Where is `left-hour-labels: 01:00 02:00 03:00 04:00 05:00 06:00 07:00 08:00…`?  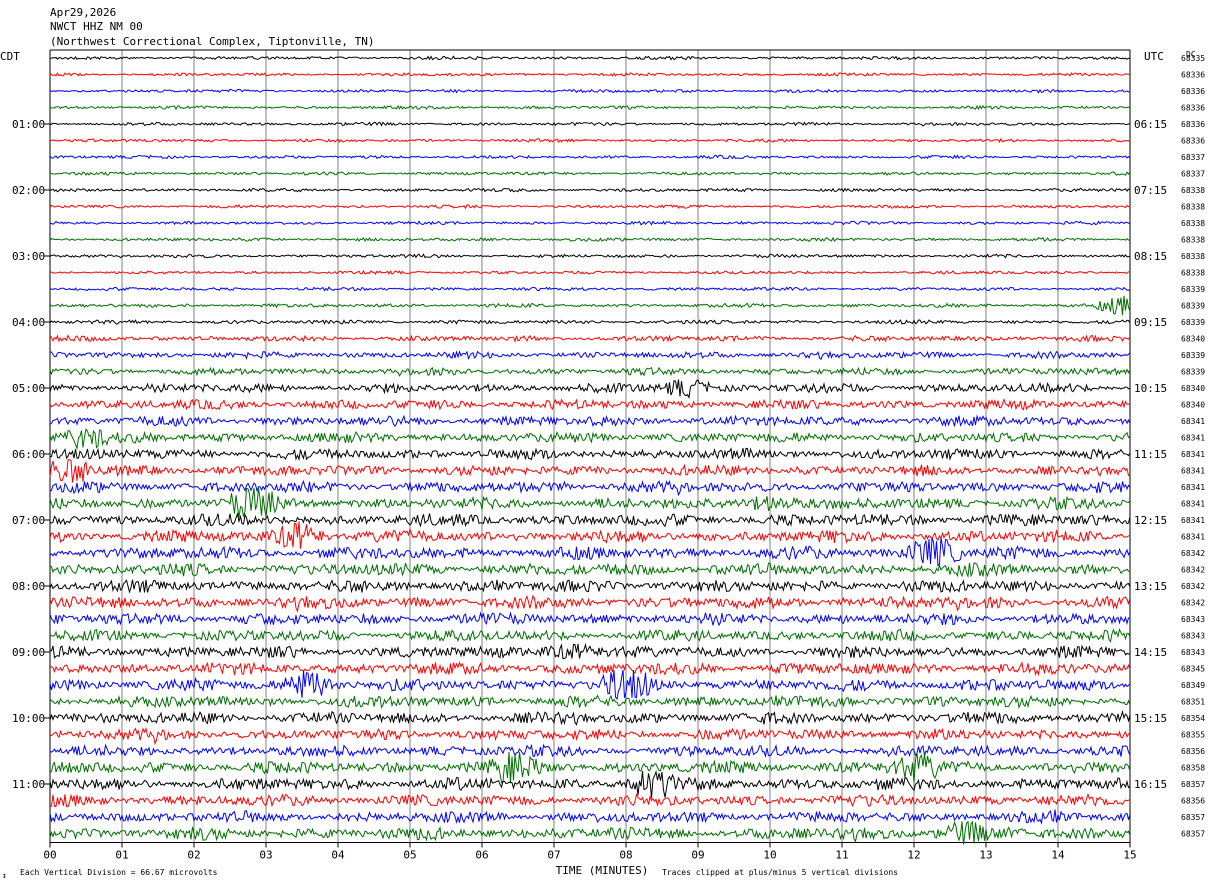 left-hour-labels: 01:00 02:00 03:00 04:00 05:00 06:00 07:00 08:00… is located at coordinates (31, 454).